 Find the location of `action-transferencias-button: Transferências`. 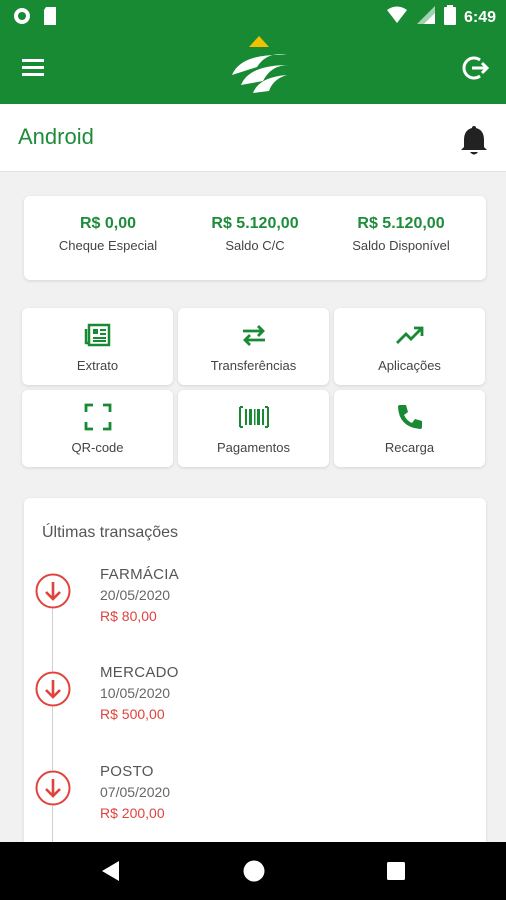

action-transferencias-button: Transferências is located at coordinates (253, 346).